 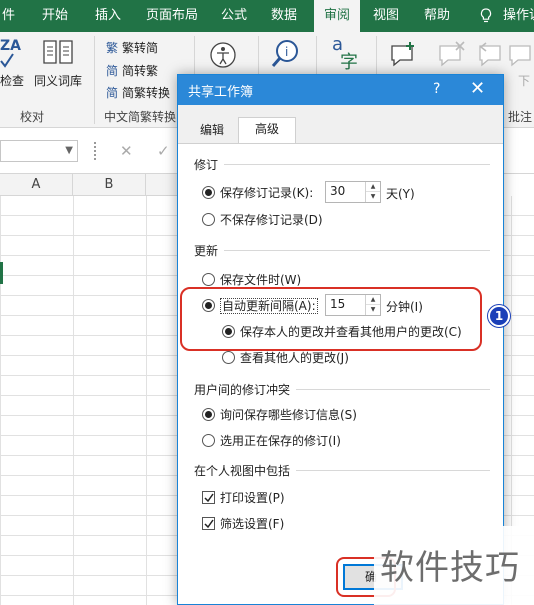 I want to click on next-comment-button: 下, so click(x=524, y=81).